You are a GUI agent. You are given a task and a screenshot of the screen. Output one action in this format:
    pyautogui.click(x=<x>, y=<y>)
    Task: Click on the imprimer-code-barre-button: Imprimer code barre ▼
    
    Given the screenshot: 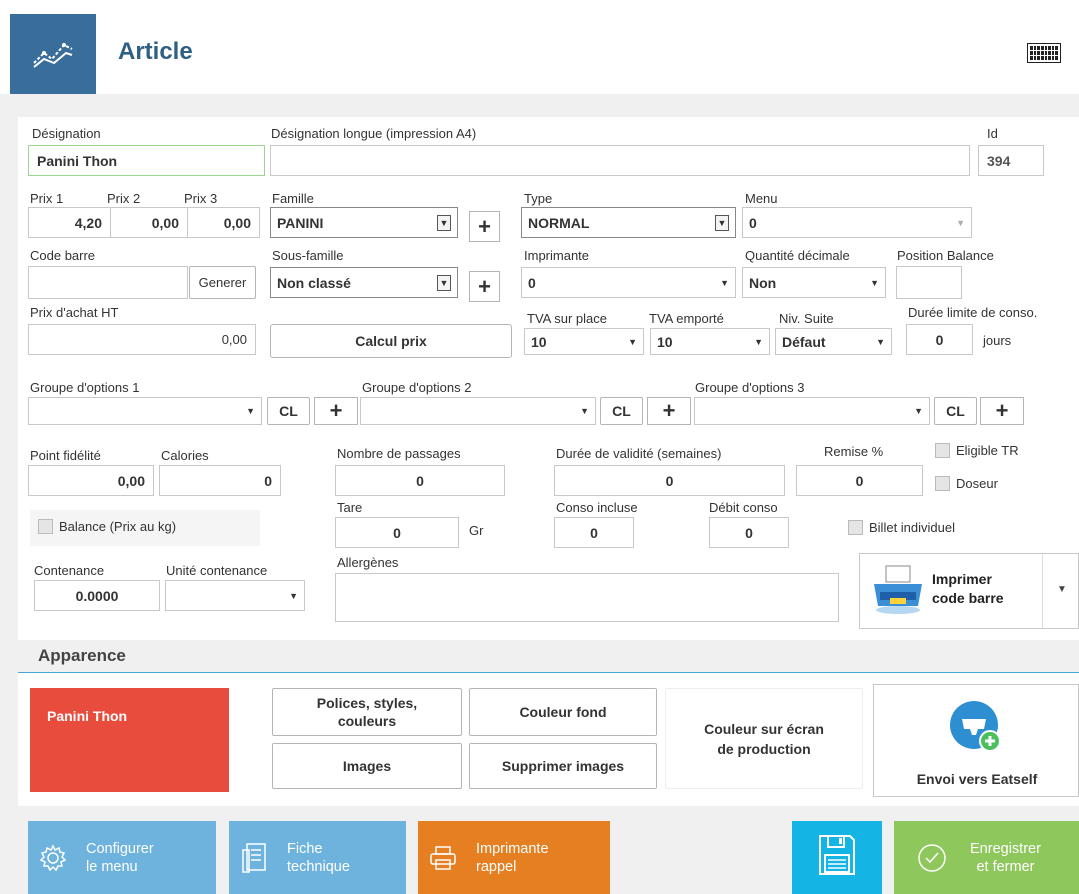 What is the action you would take?
    pyautogui.click(x=969, y=591)
    